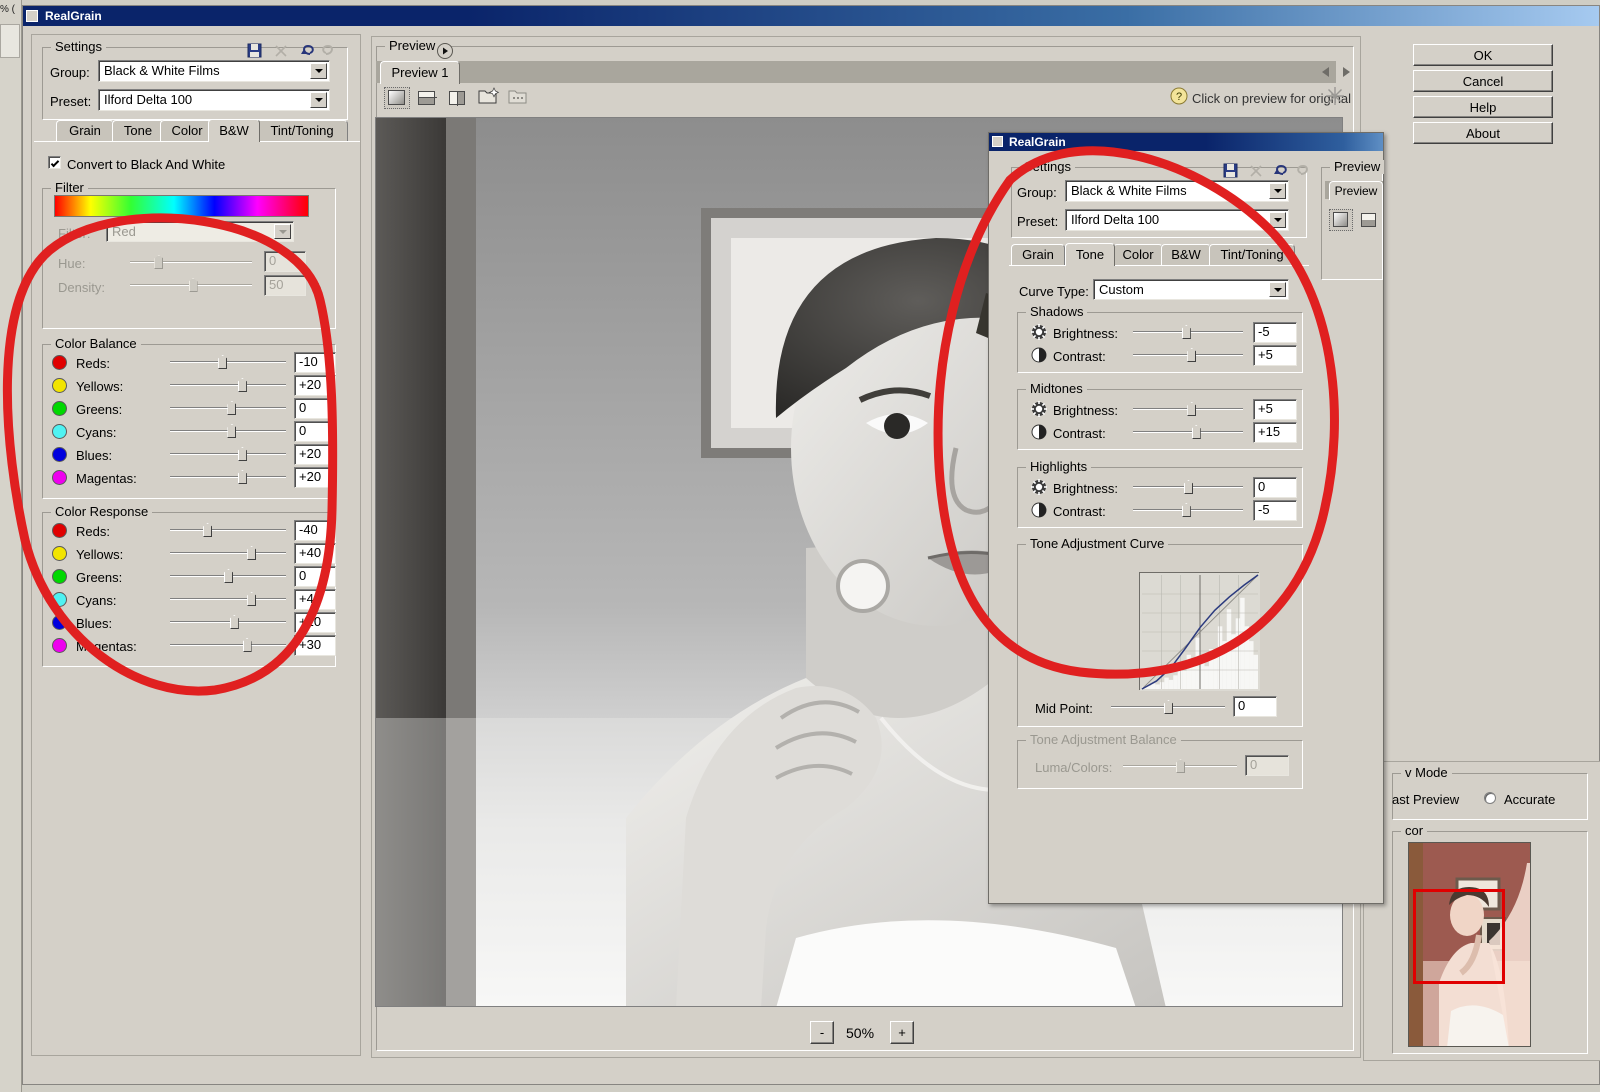 The width and height of the screenshot is (1600, 1092). Describe the element at coordinates (191, 262) in the screenshot. I see `hue-slider` at that location.